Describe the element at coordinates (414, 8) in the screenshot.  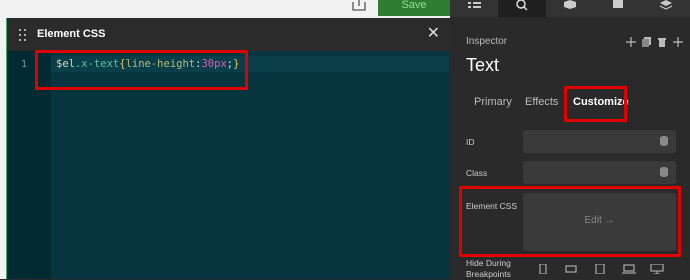
I see `save-button: Save` at that location.